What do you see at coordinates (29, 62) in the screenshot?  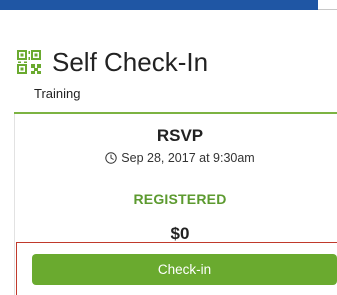 I see `qr-code-icon` at bounding box center [29, 62].